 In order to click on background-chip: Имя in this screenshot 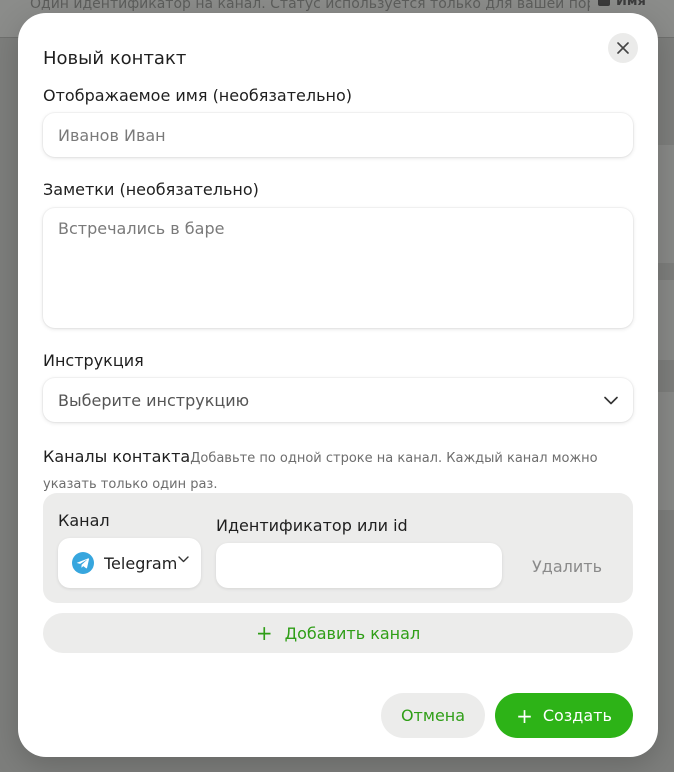, I will do `click(636, 7)`.